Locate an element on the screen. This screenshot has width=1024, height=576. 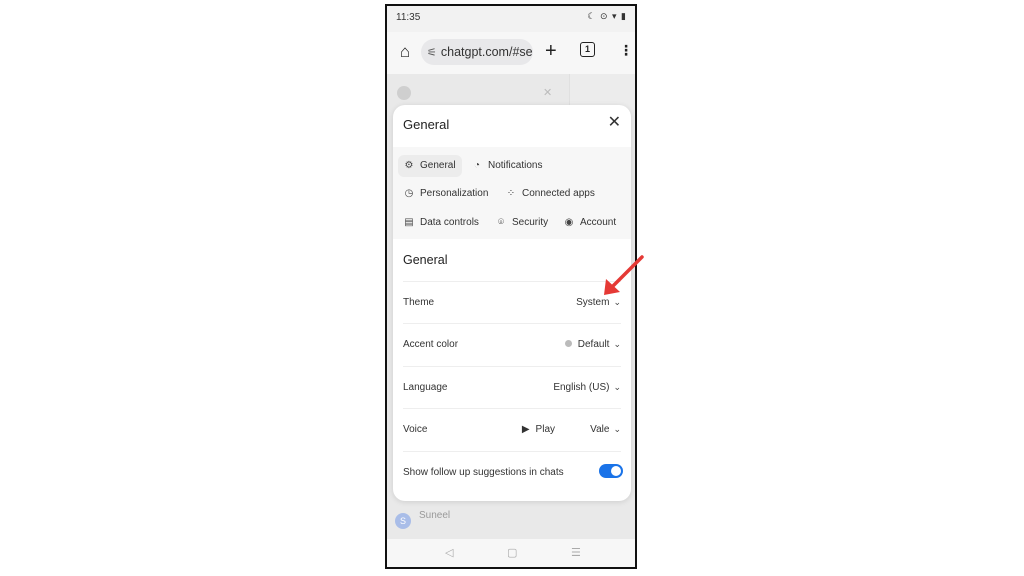
tab-label: Connected apps is located at coordinates (558, 193).